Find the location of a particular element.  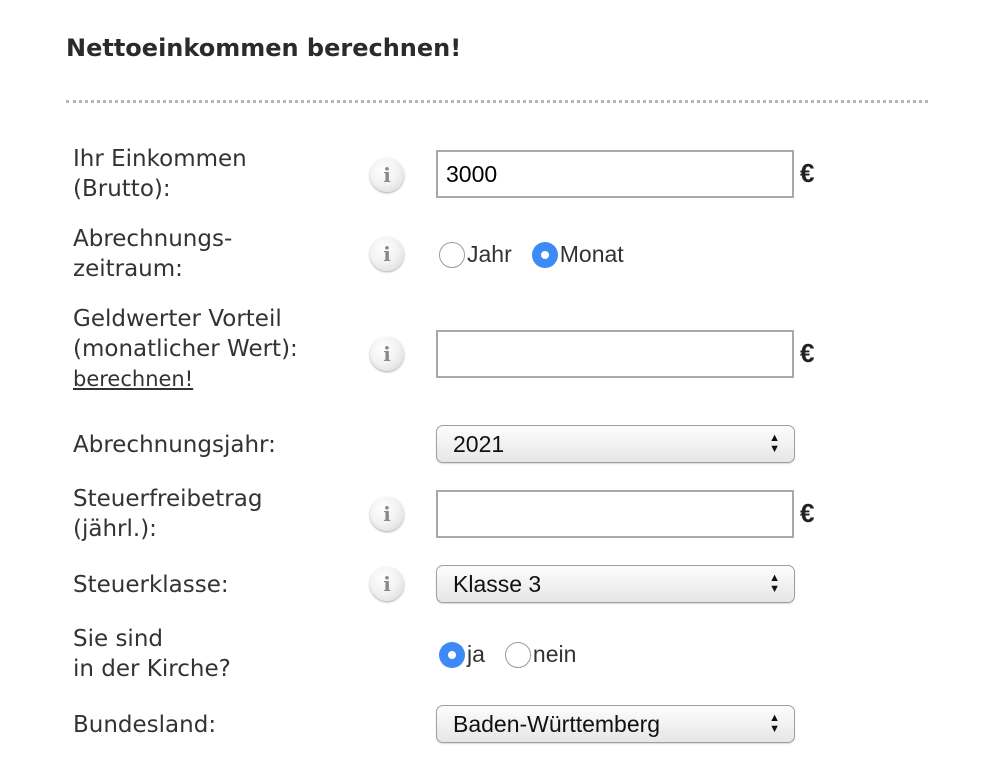

period-radio-group: Jahr Monat is located at coordinates (541, 254).